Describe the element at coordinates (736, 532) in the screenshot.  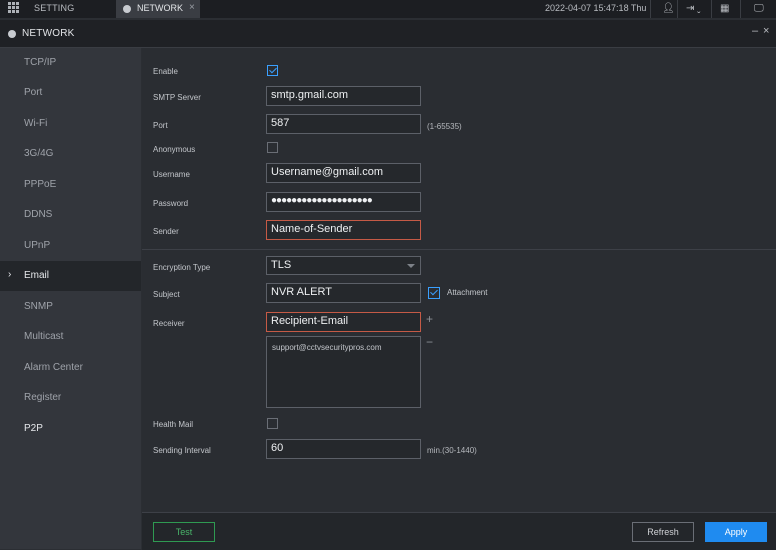
I see `apply-button: Apply` at that location.